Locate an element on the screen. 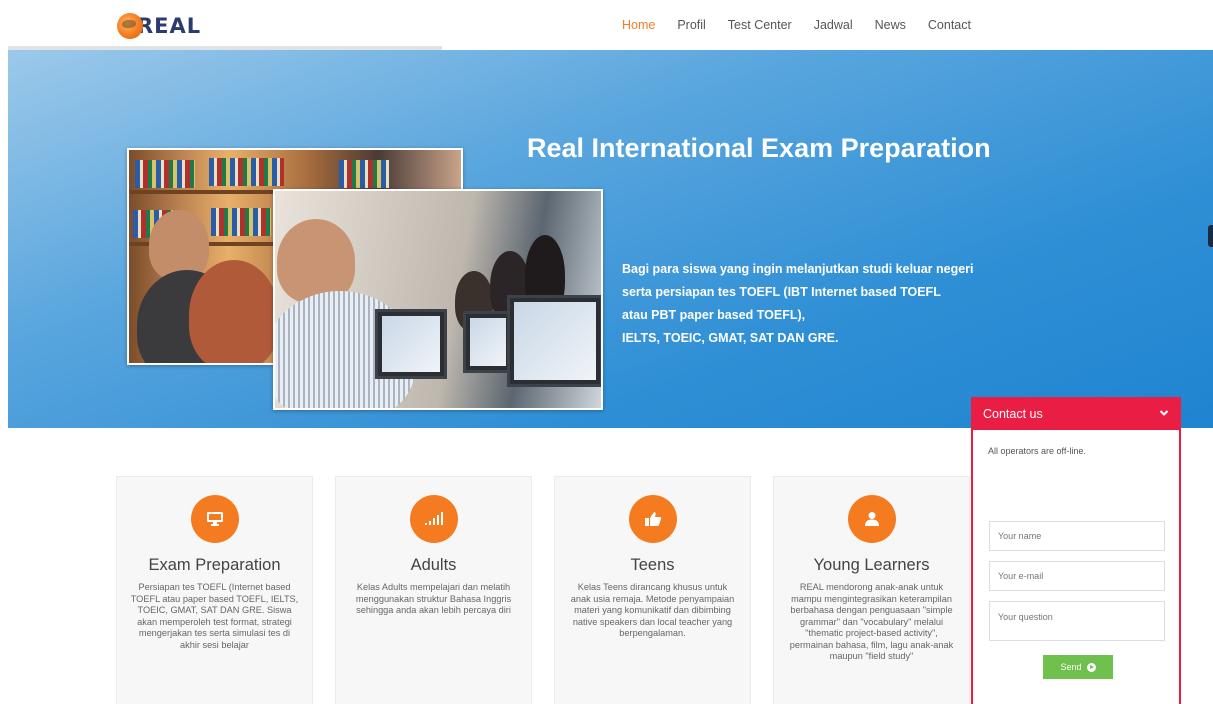  contact-widget-header: Contact us is located at coordinates (1076, 413).